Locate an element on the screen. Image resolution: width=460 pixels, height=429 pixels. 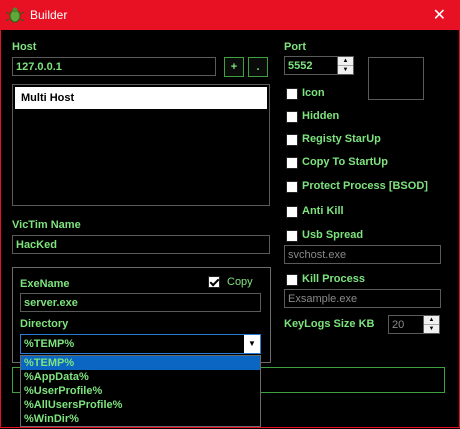
directory-label: Directory is located at coordinates (44, 324).